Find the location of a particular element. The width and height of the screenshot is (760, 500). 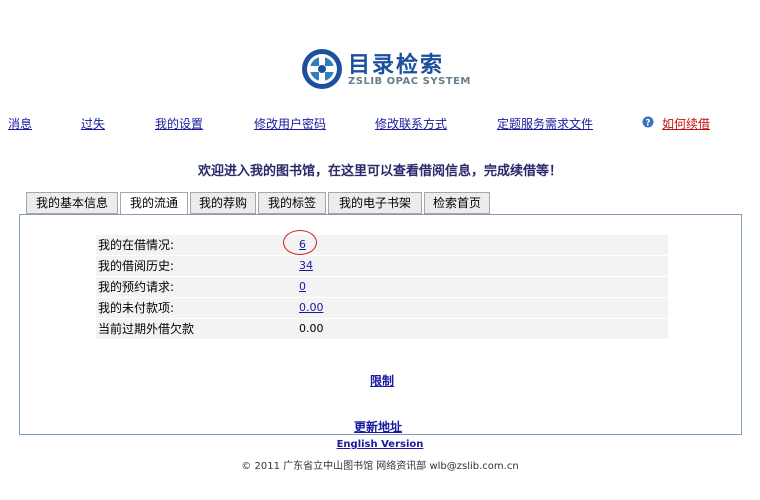

stat-row-loans: 我的在借情况: 6 is located at coordinates (382, 245).